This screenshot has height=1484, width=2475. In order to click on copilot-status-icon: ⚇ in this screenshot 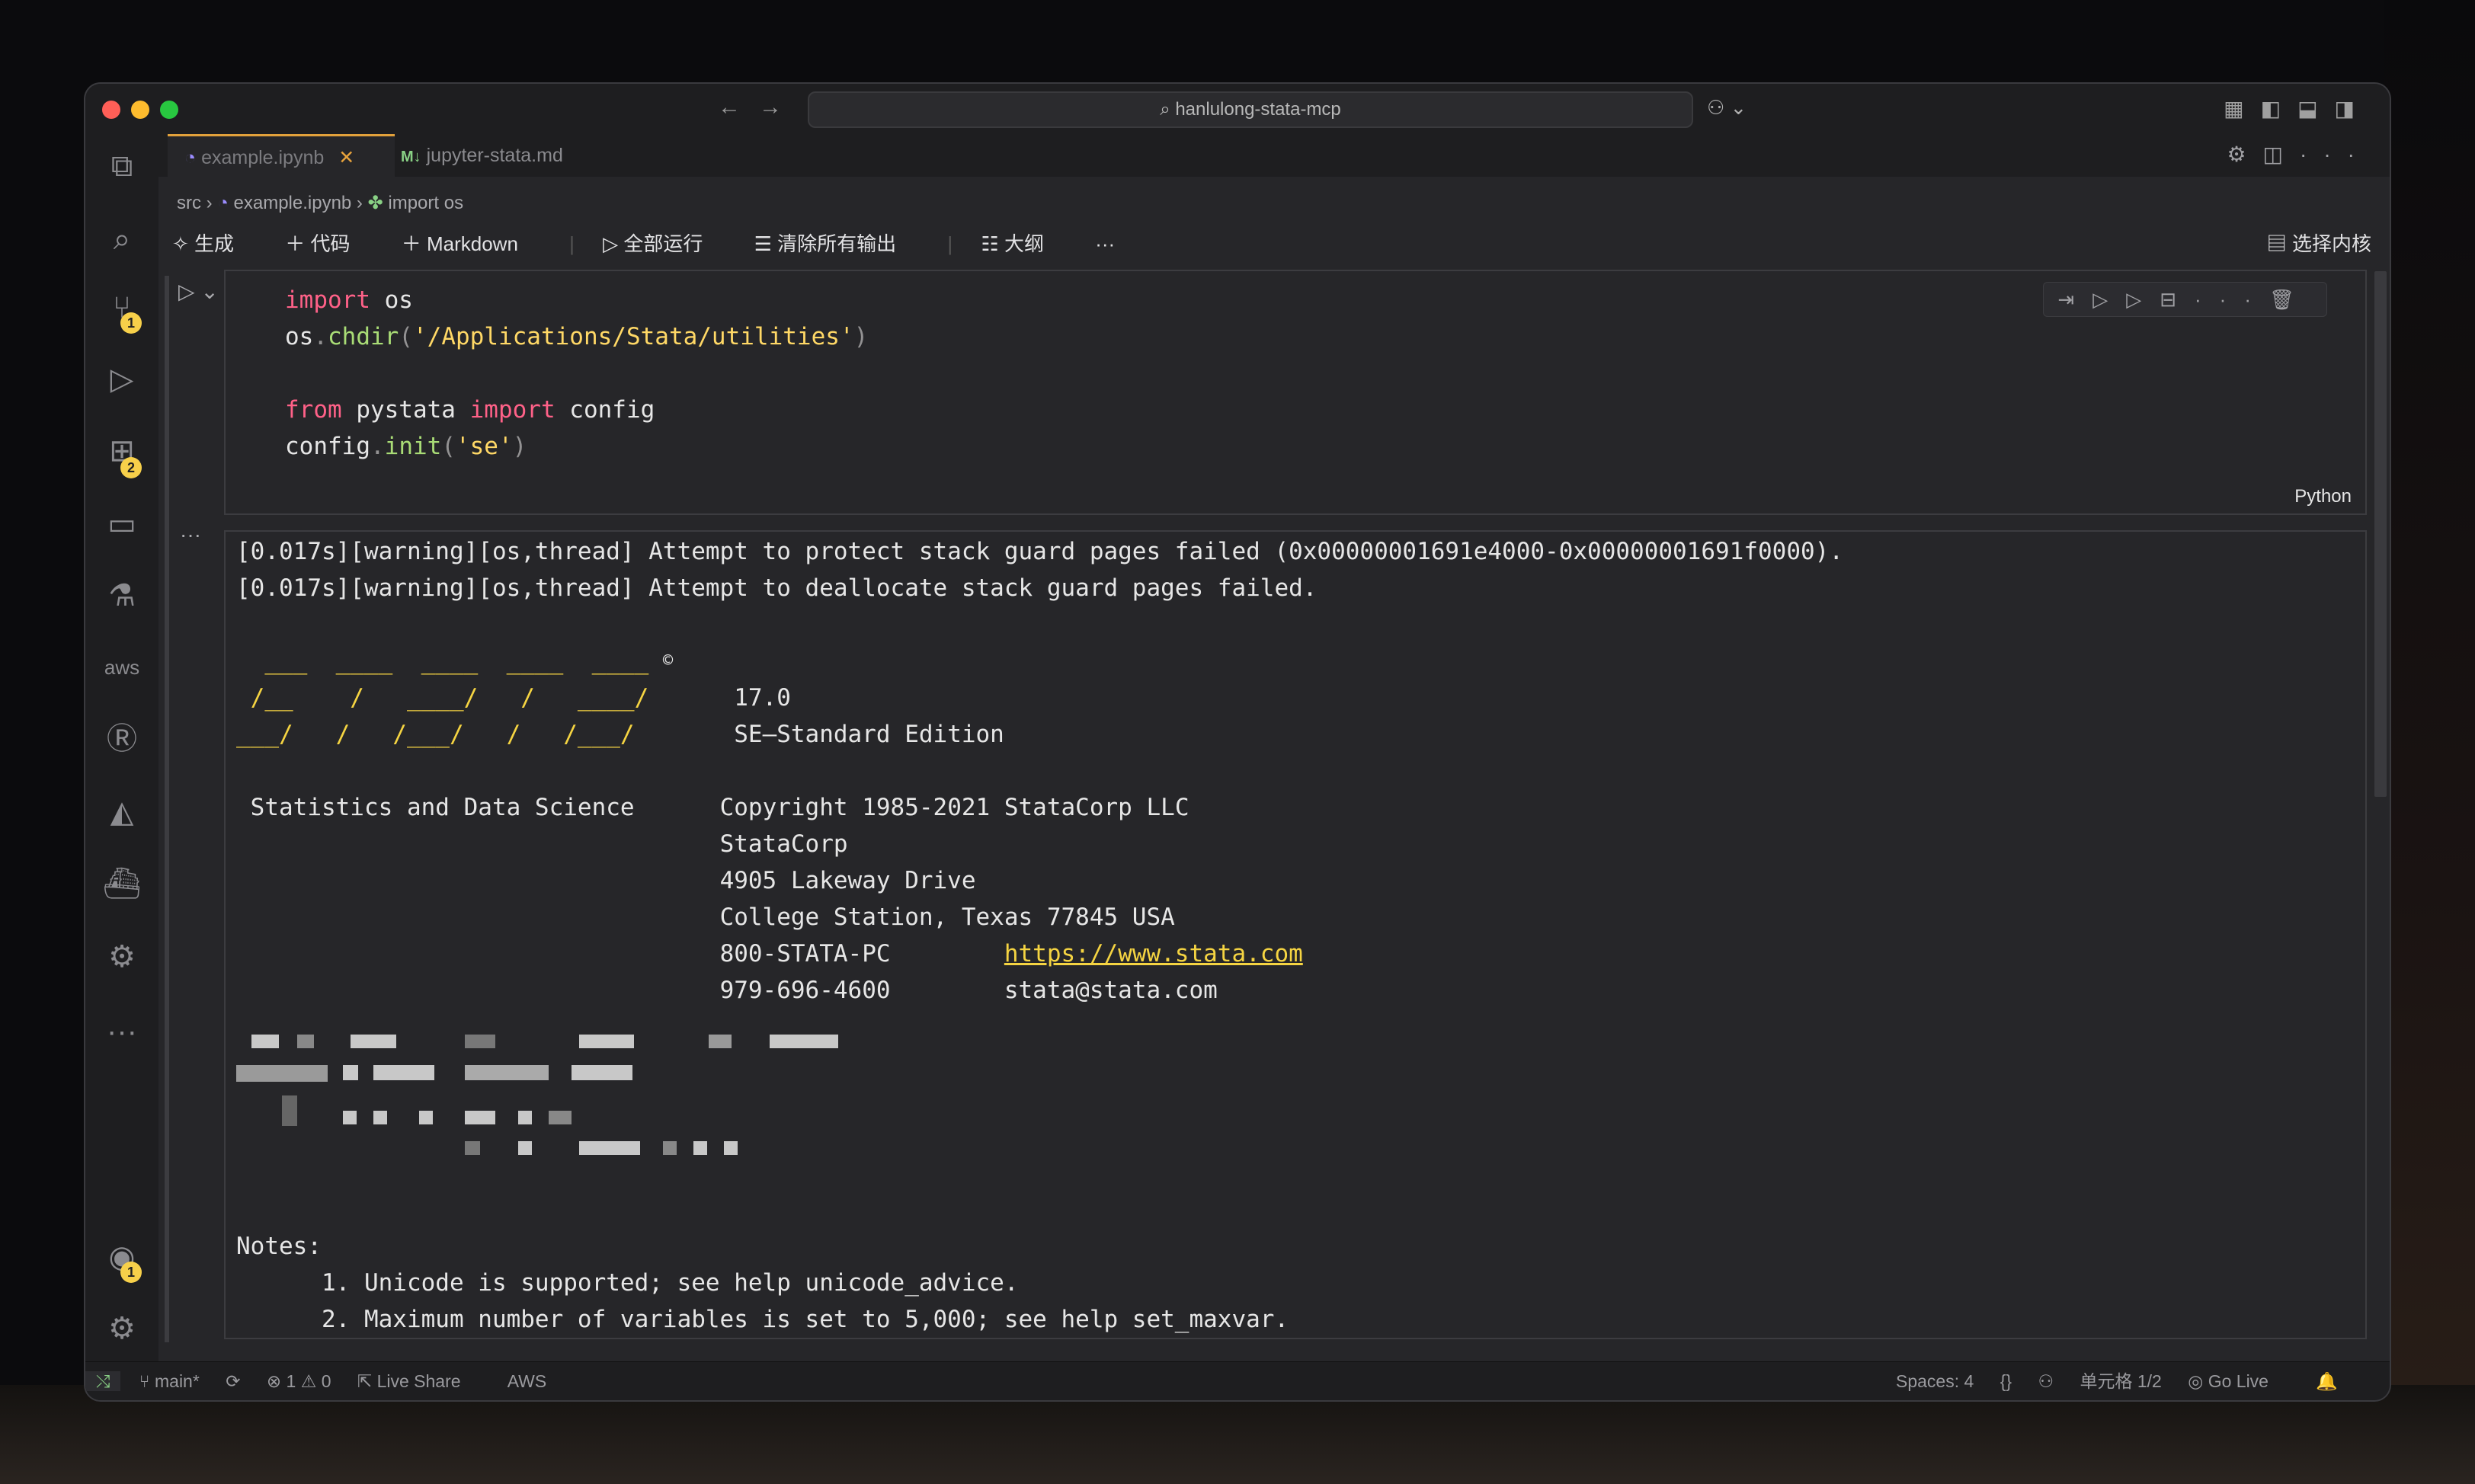, I will do `click(2046, 1381)`.